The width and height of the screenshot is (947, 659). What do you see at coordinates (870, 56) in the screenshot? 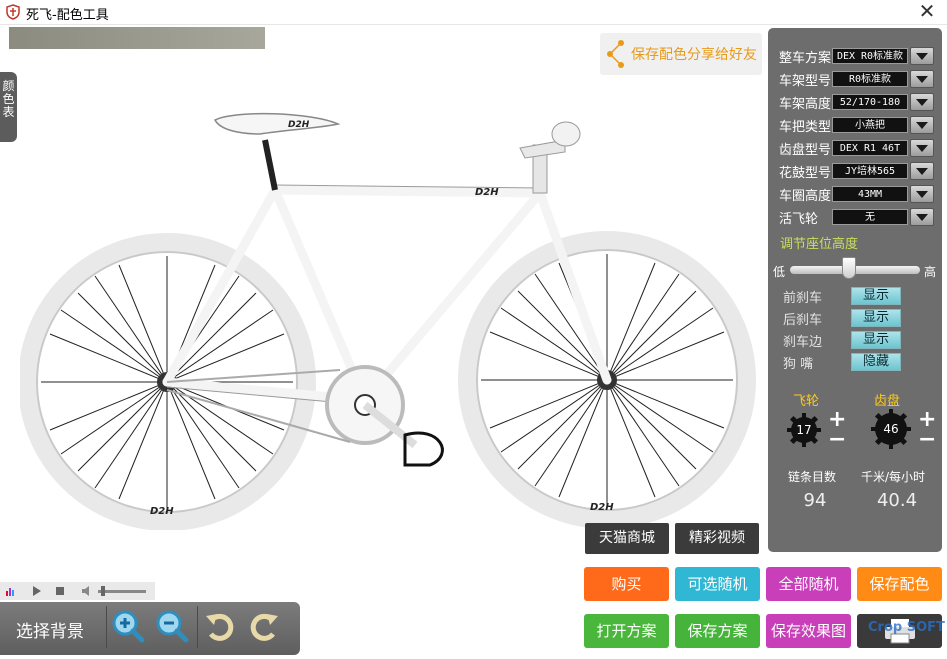
I see `option-value-bike-plan: DEX R0标准款` at bounding box center [870, 56].